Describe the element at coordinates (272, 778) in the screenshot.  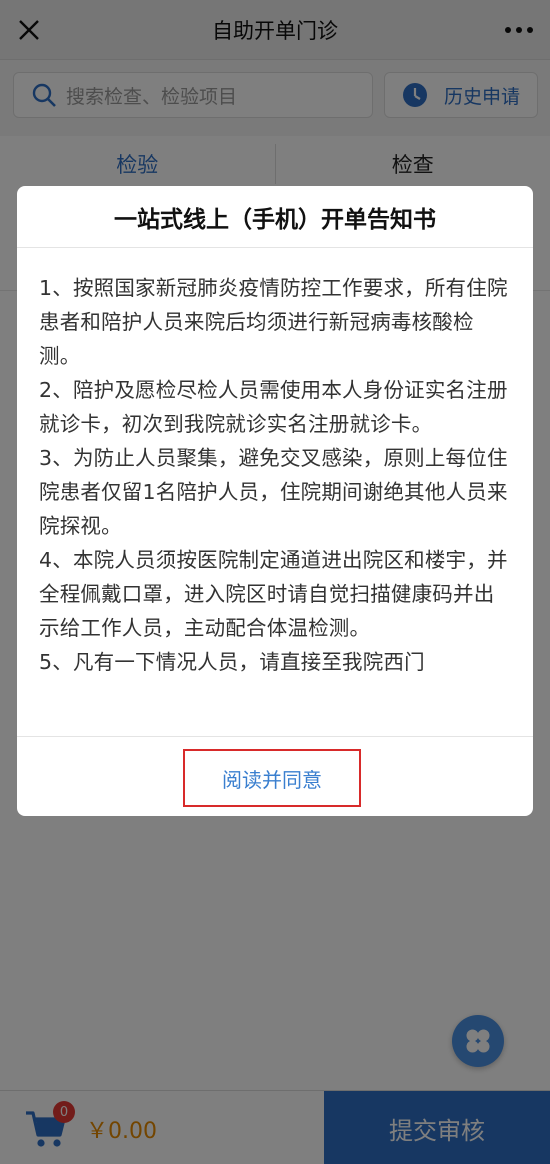
I see `agree-button: 阅读并同意` at that location.